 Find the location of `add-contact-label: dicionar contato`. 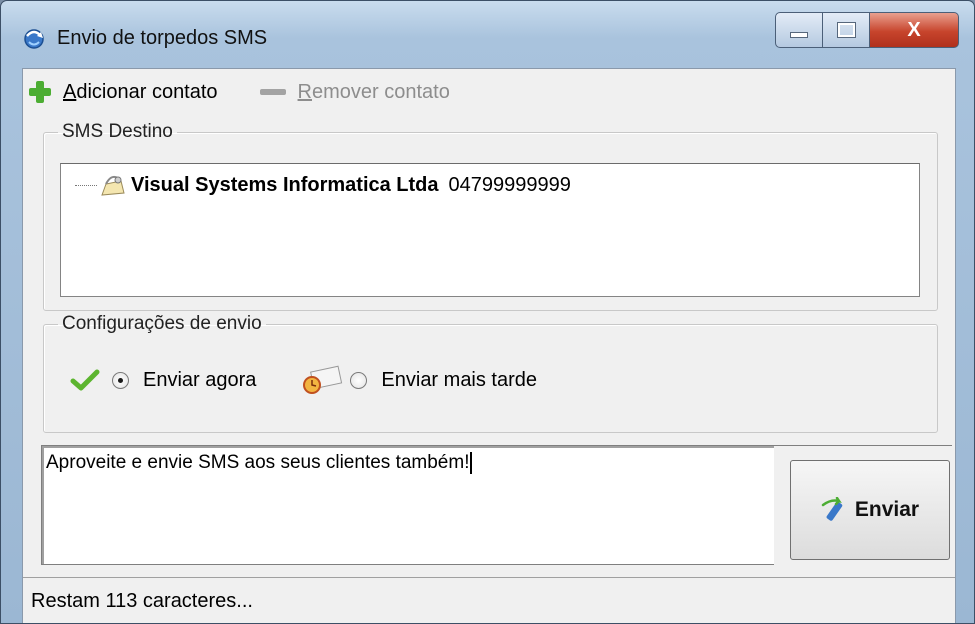

add-contact-label: dicionar contato is located at coordinates (147, 91).